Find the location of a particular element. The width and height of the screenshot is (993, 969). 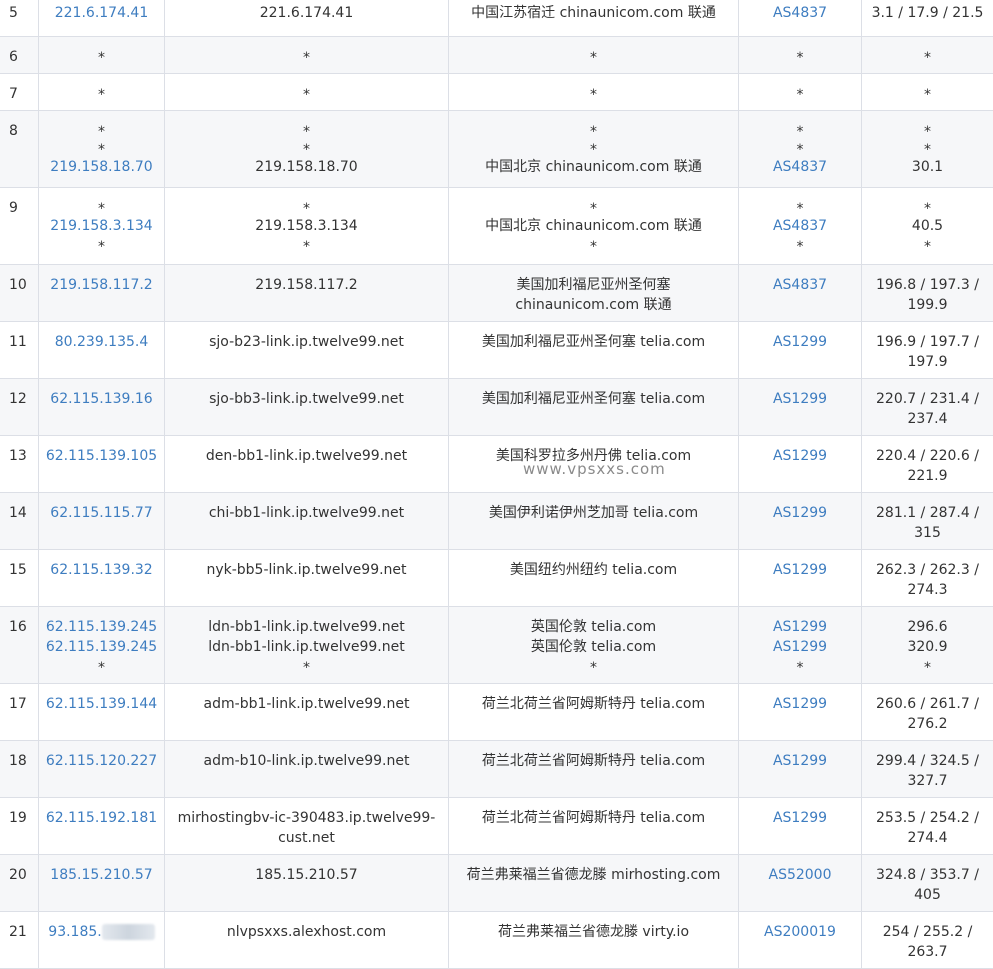

hop-number-cell: 6 is located at coordinates (19, 55).